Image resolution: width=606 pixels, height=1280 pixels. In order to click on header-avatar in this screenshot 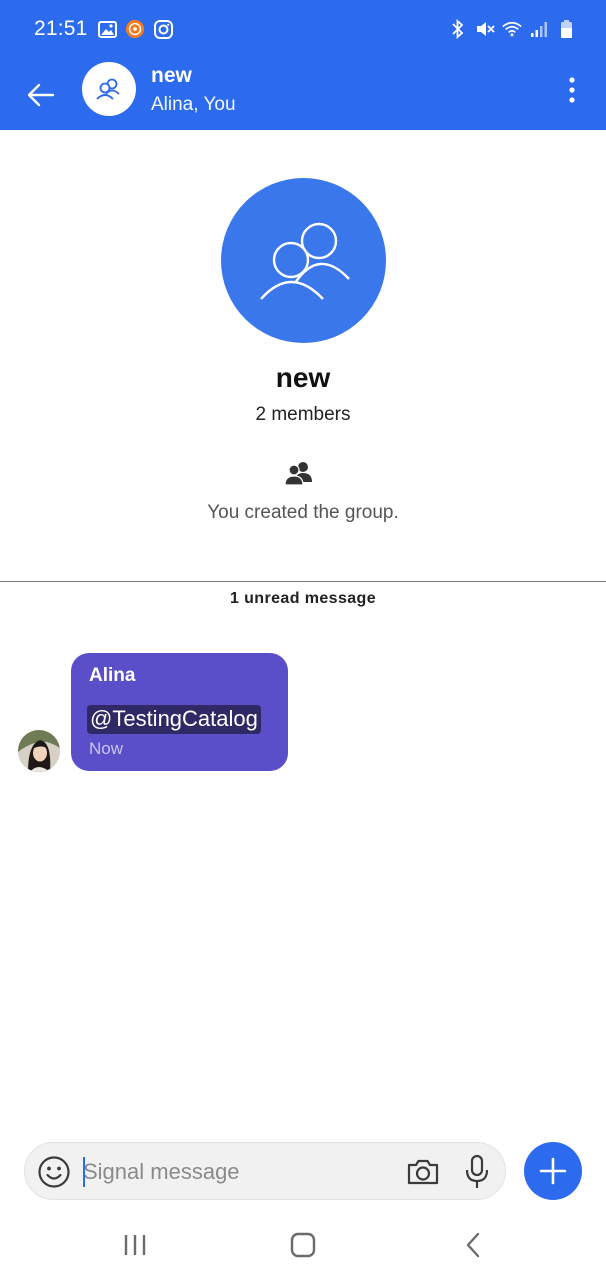, I will do `click(109, 89)`.